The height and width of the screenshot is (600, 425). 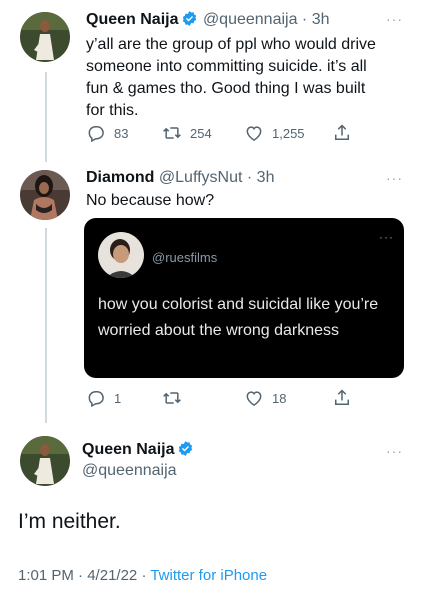 I want to click on user-handle: @LuffysNut, so click(x=201, y=177).